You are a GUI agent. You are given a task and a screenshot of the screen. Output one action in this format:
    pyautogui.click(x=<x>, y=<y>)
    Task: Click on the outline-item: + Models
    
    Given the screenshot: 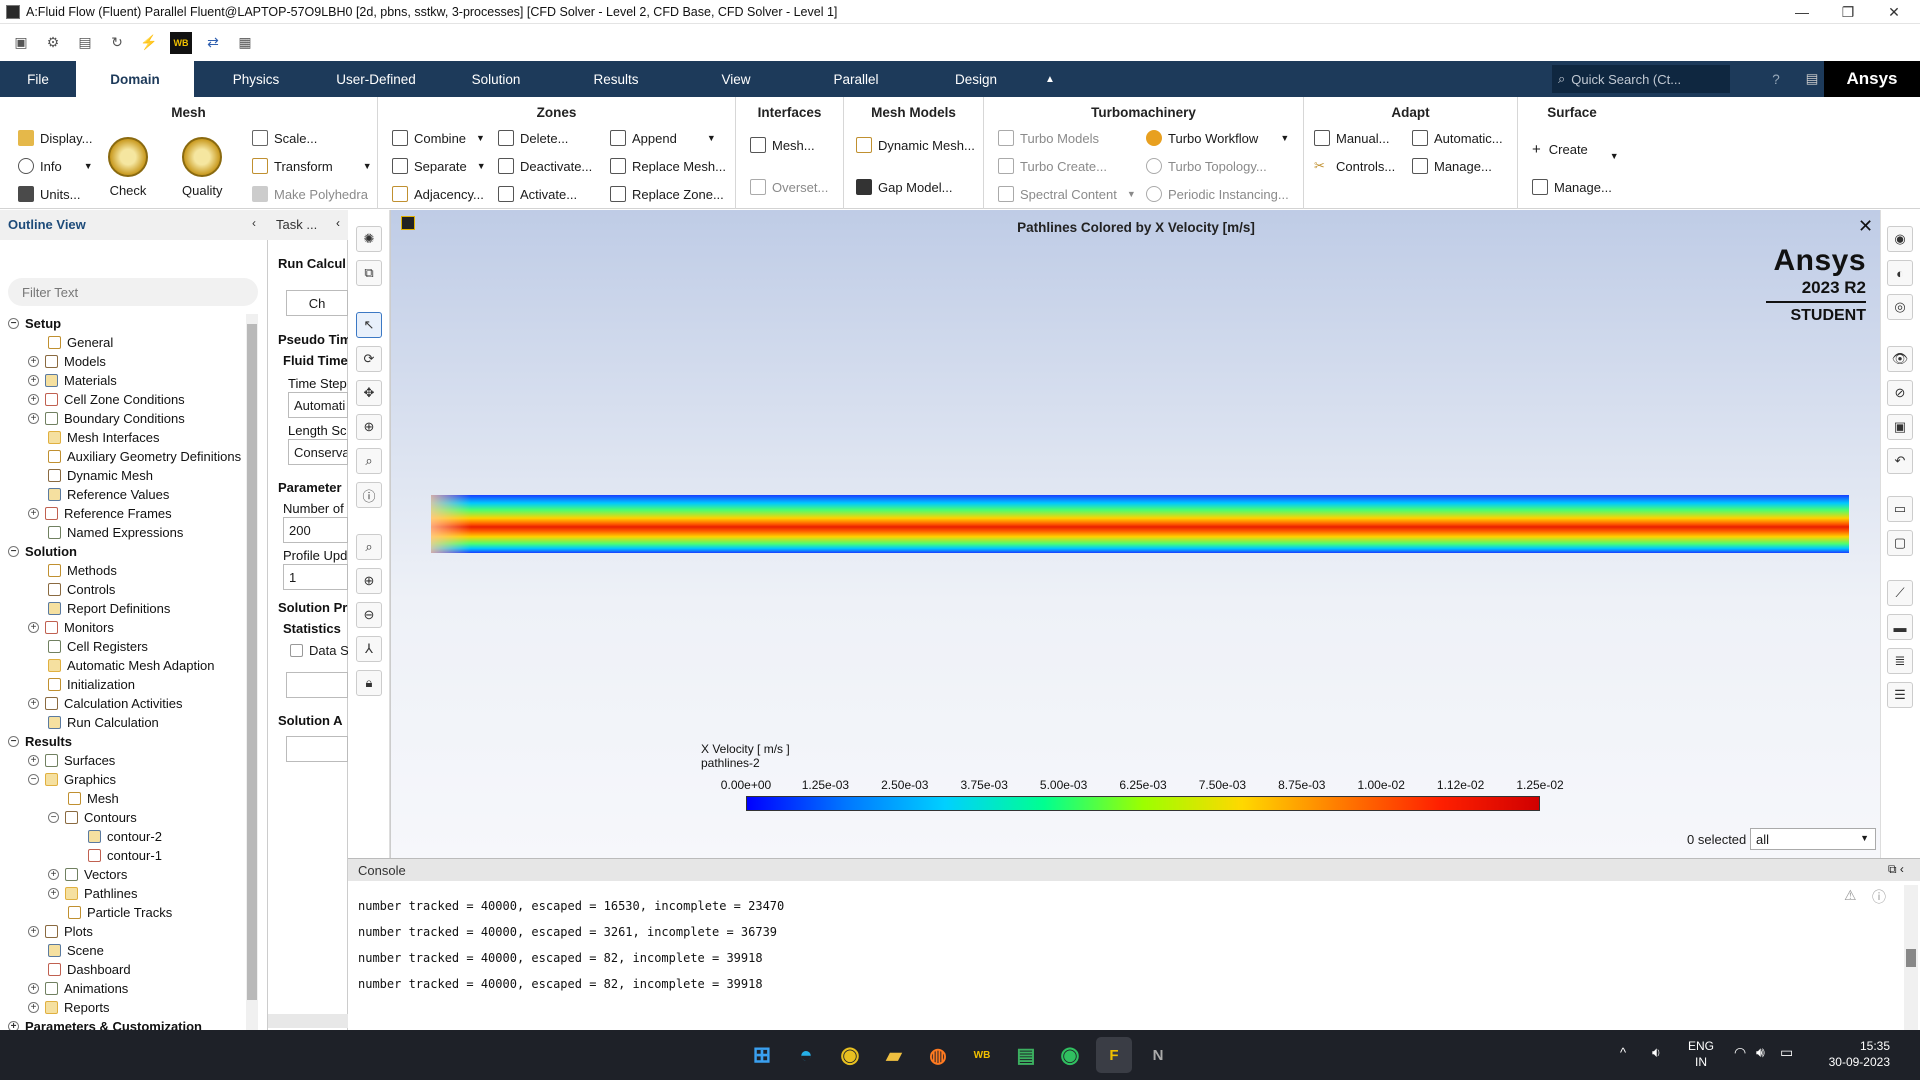 What is the action you would take?
    pyautogui.click(x=67, y=361)
    